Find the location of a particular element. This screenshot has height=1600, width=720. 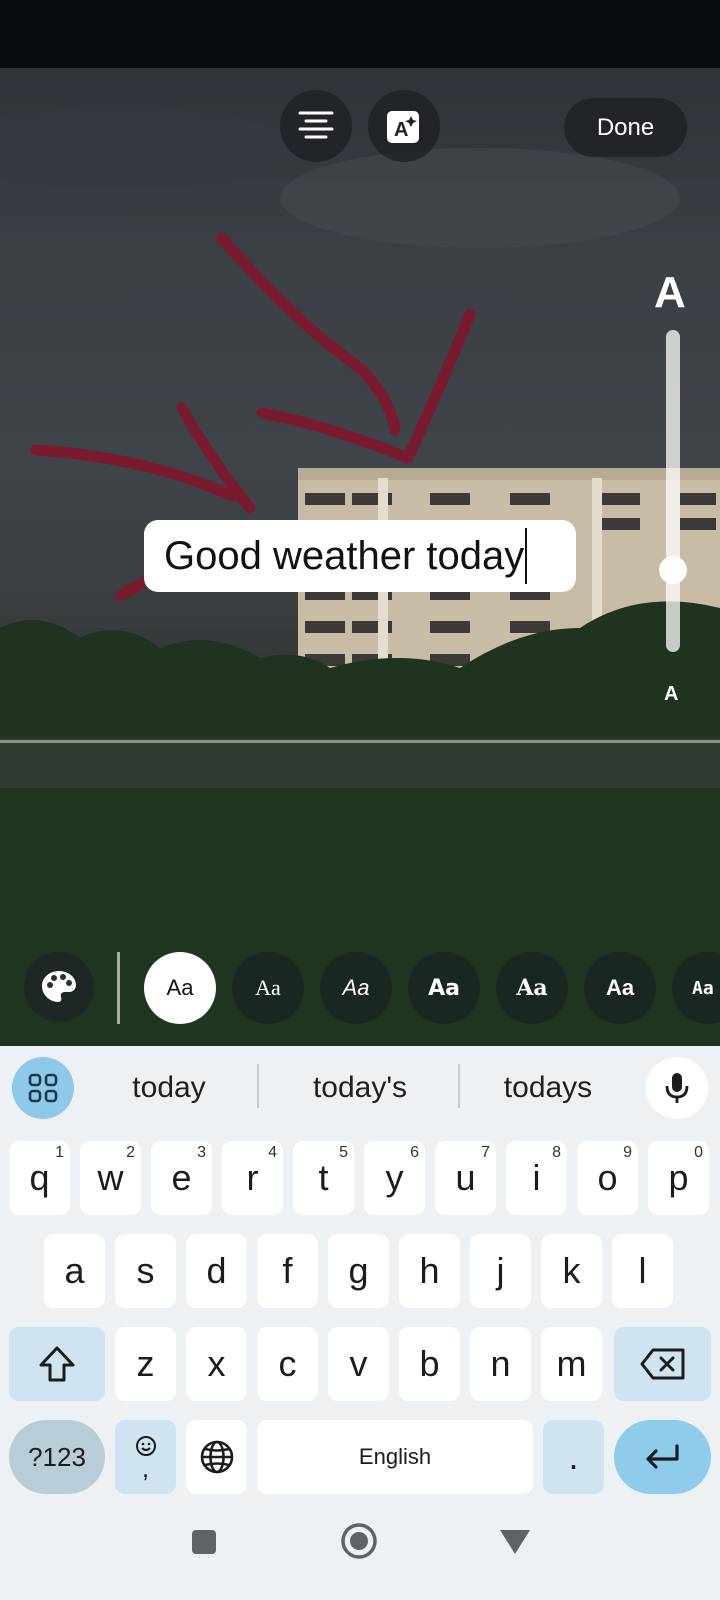

key-y: y6 is located at coordinates (394, 1178).